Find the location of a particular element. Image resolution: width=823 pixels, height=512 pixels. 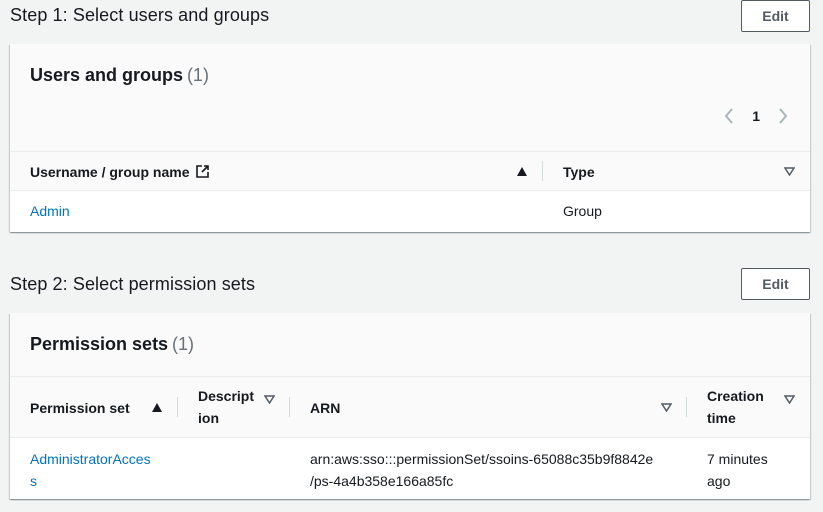

users-and-groups-heading: Users and groups (1) is located at coordinates (119, 75).